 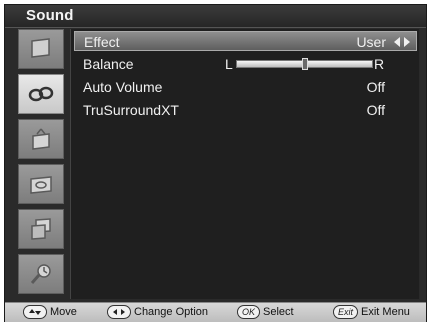 What do you see at coordinates (50, 15) in the screenshot?
I see `menu-title: Sound` at bounding box center [50, 15].